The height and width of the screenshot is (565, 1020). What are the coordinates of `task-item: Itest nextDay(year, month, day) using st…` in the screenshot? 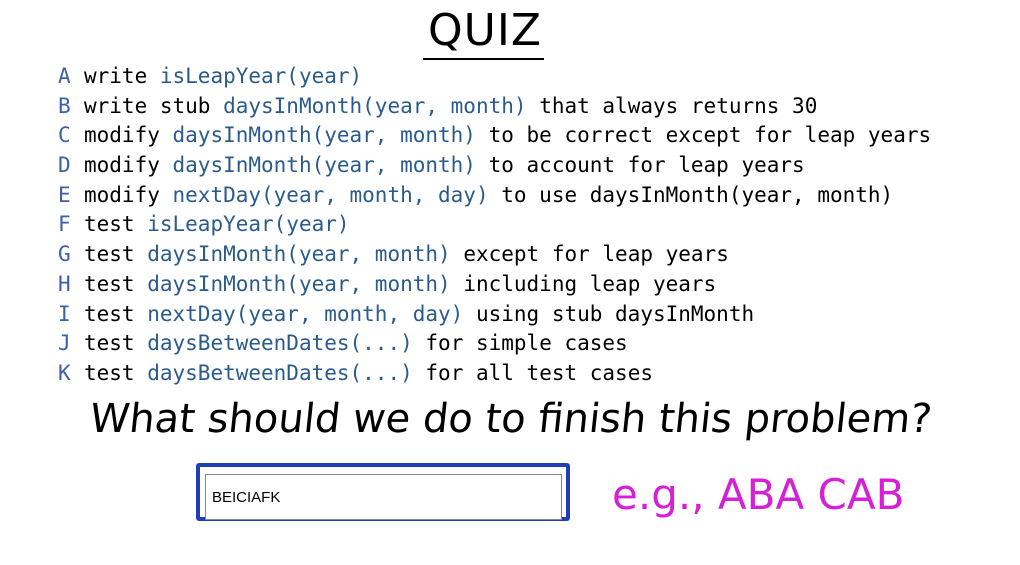 It's located at (494, 315).